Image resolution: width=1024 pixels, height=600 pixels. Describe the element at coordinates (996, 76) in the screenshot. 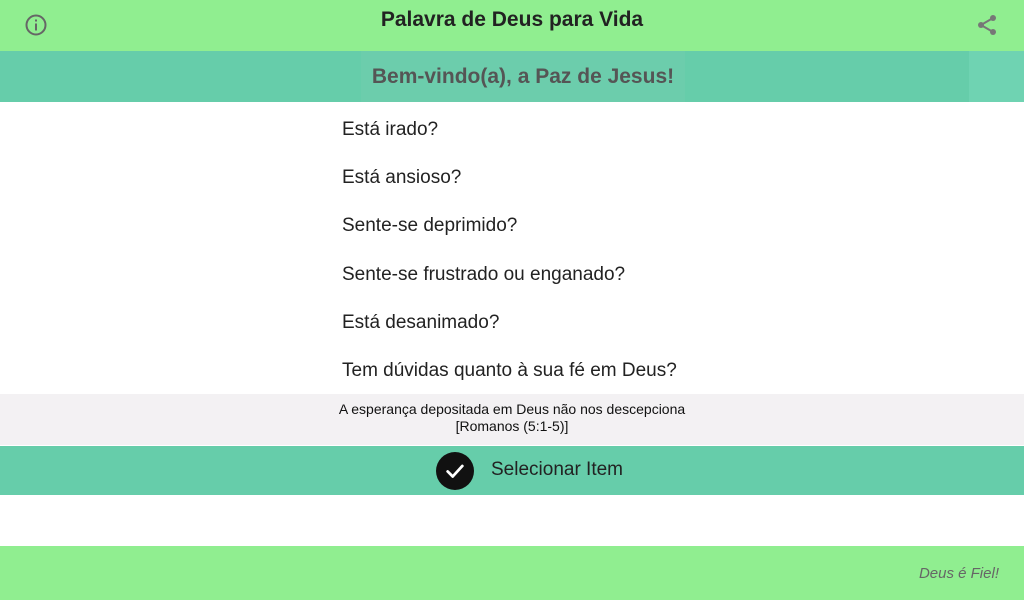

I see `welcome-banner-edge` at that location.